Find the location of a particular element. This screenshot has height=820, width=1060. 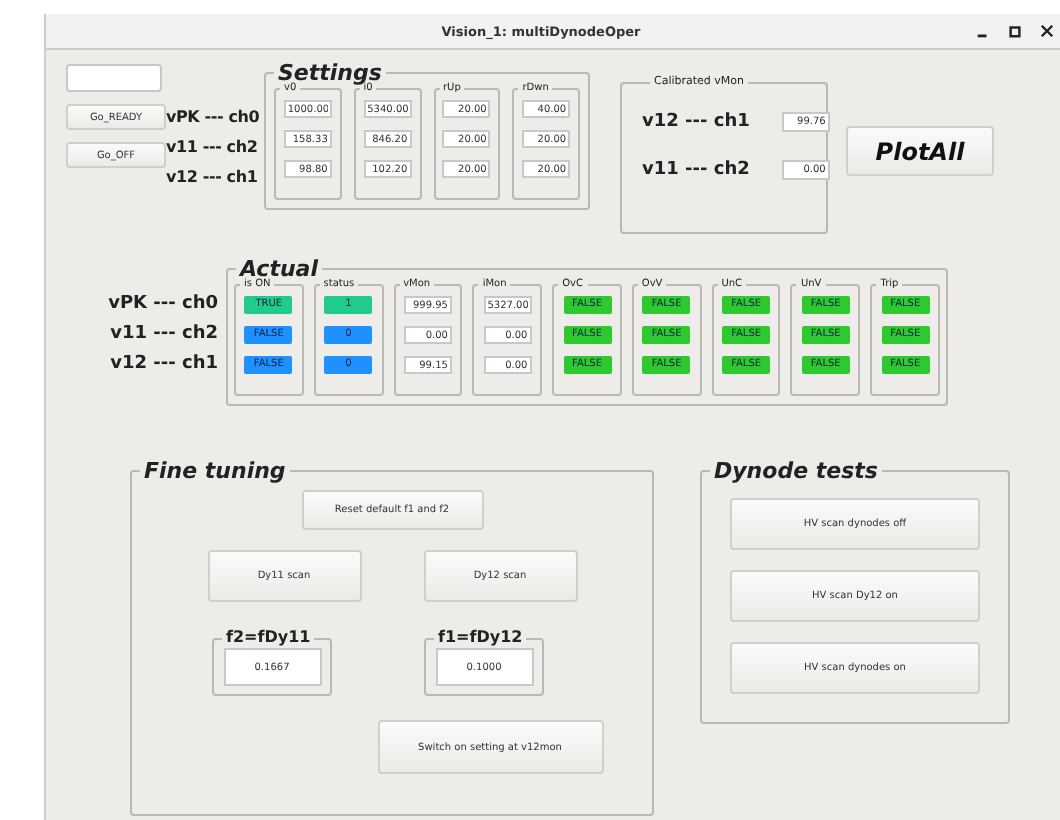

input-field is located at coordinates (114, 78).